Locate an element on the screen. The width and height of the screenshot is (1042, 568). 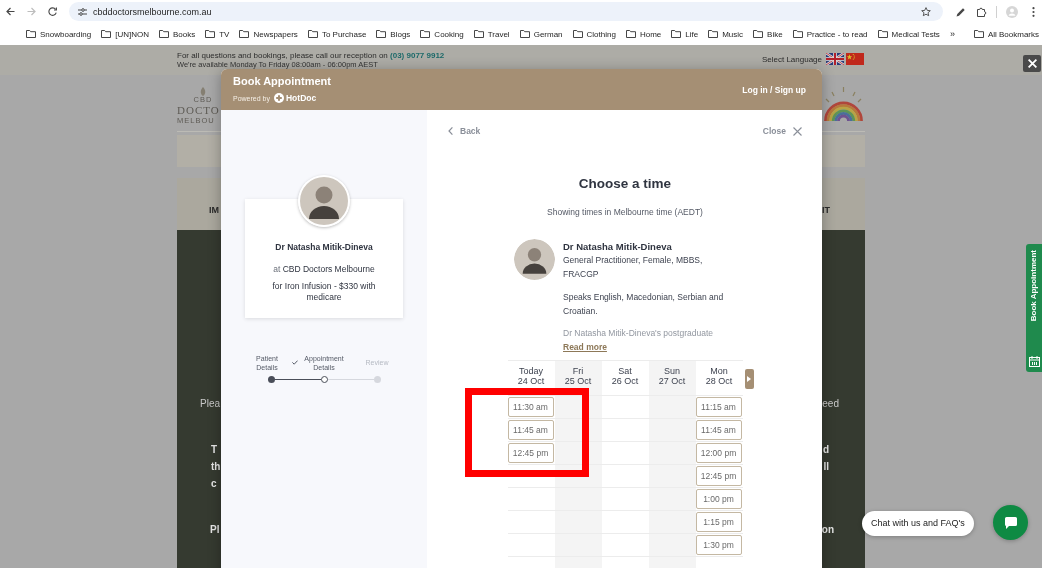
hero-text: Plea is located at coordinates (210, 404).